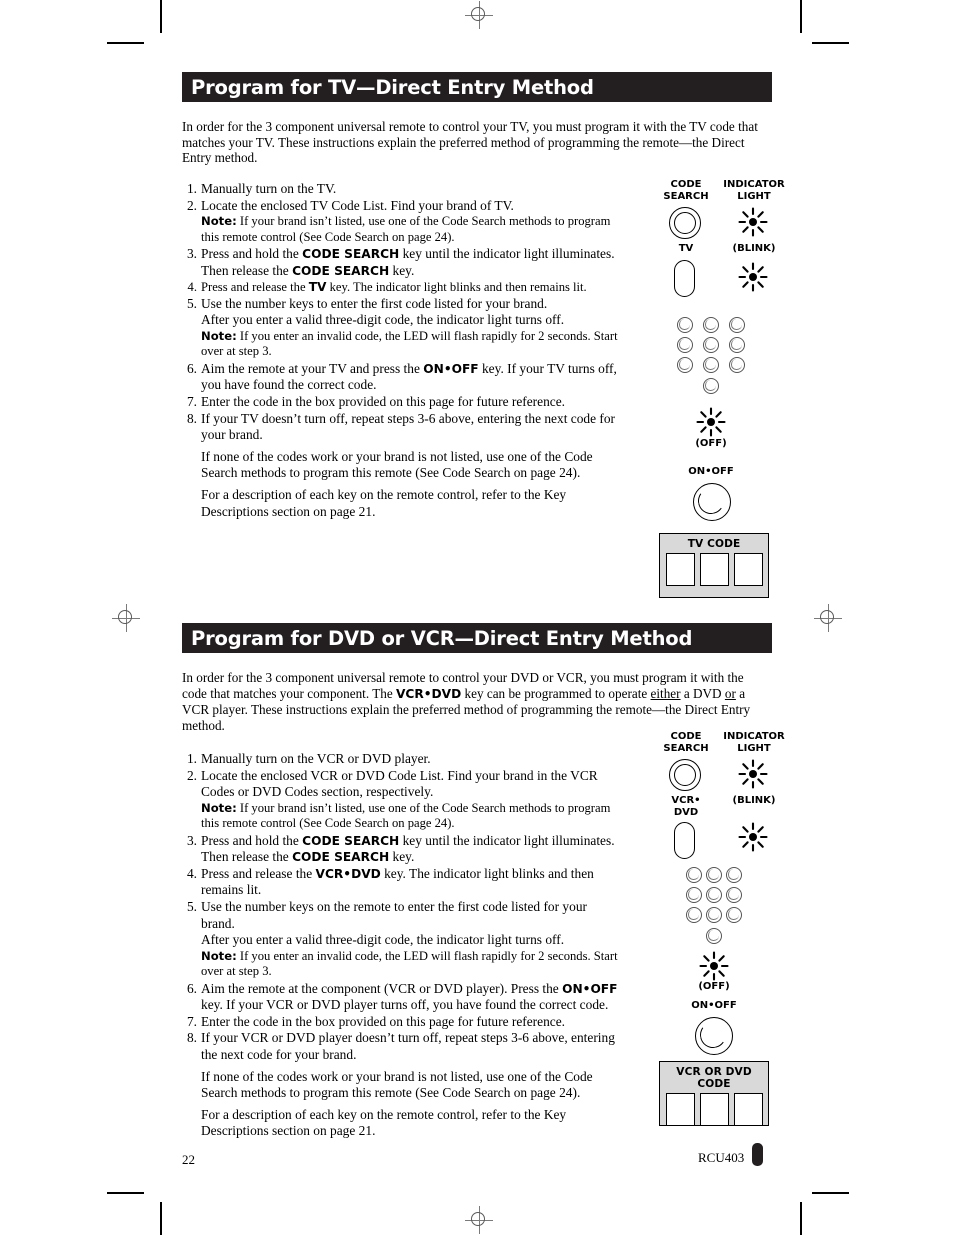 Image resolution: width=954 pixels, height=1235 pixels. I want to click on vcr-dvd-code-cells, so click(714, 1109).